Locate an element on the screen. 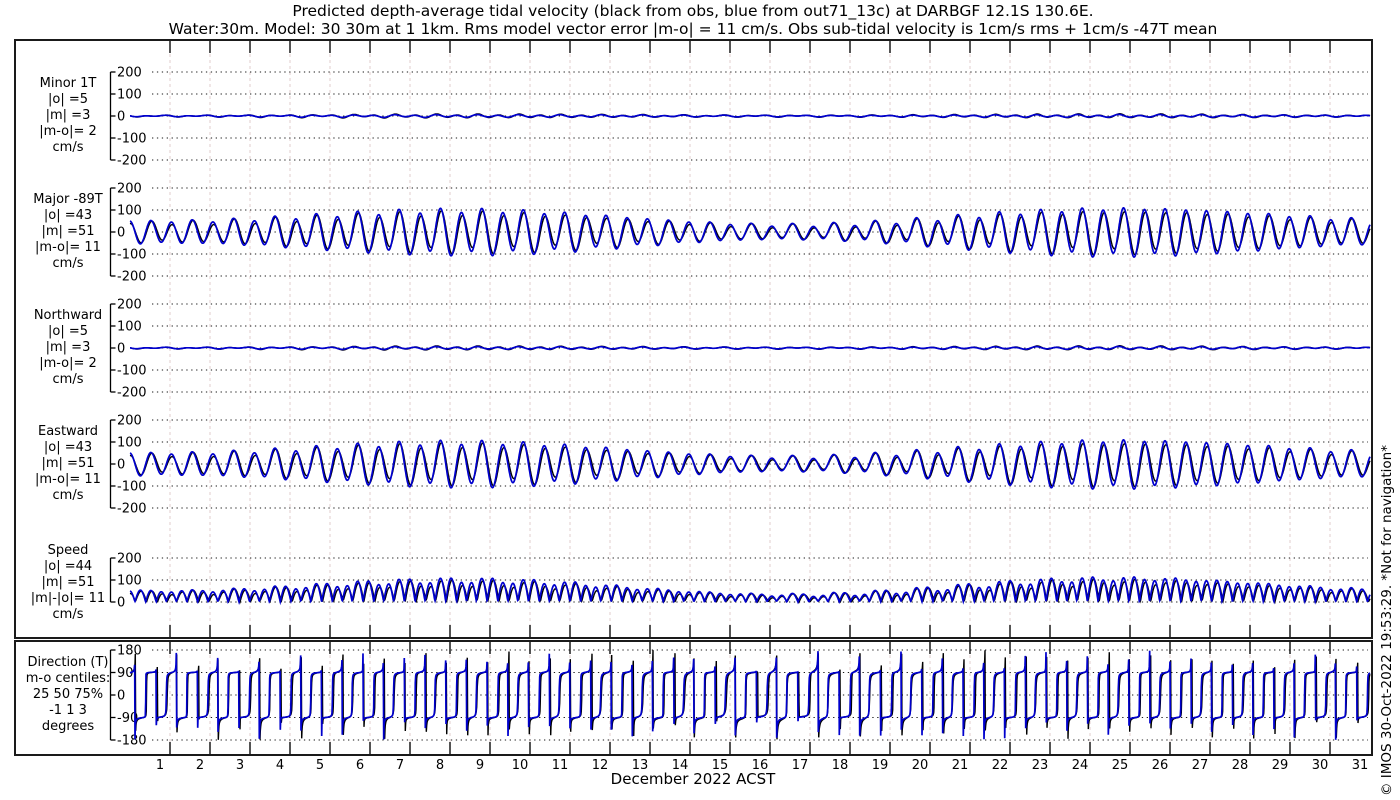  eastward-panel-obs-curve is located at coordinates (750, 465).